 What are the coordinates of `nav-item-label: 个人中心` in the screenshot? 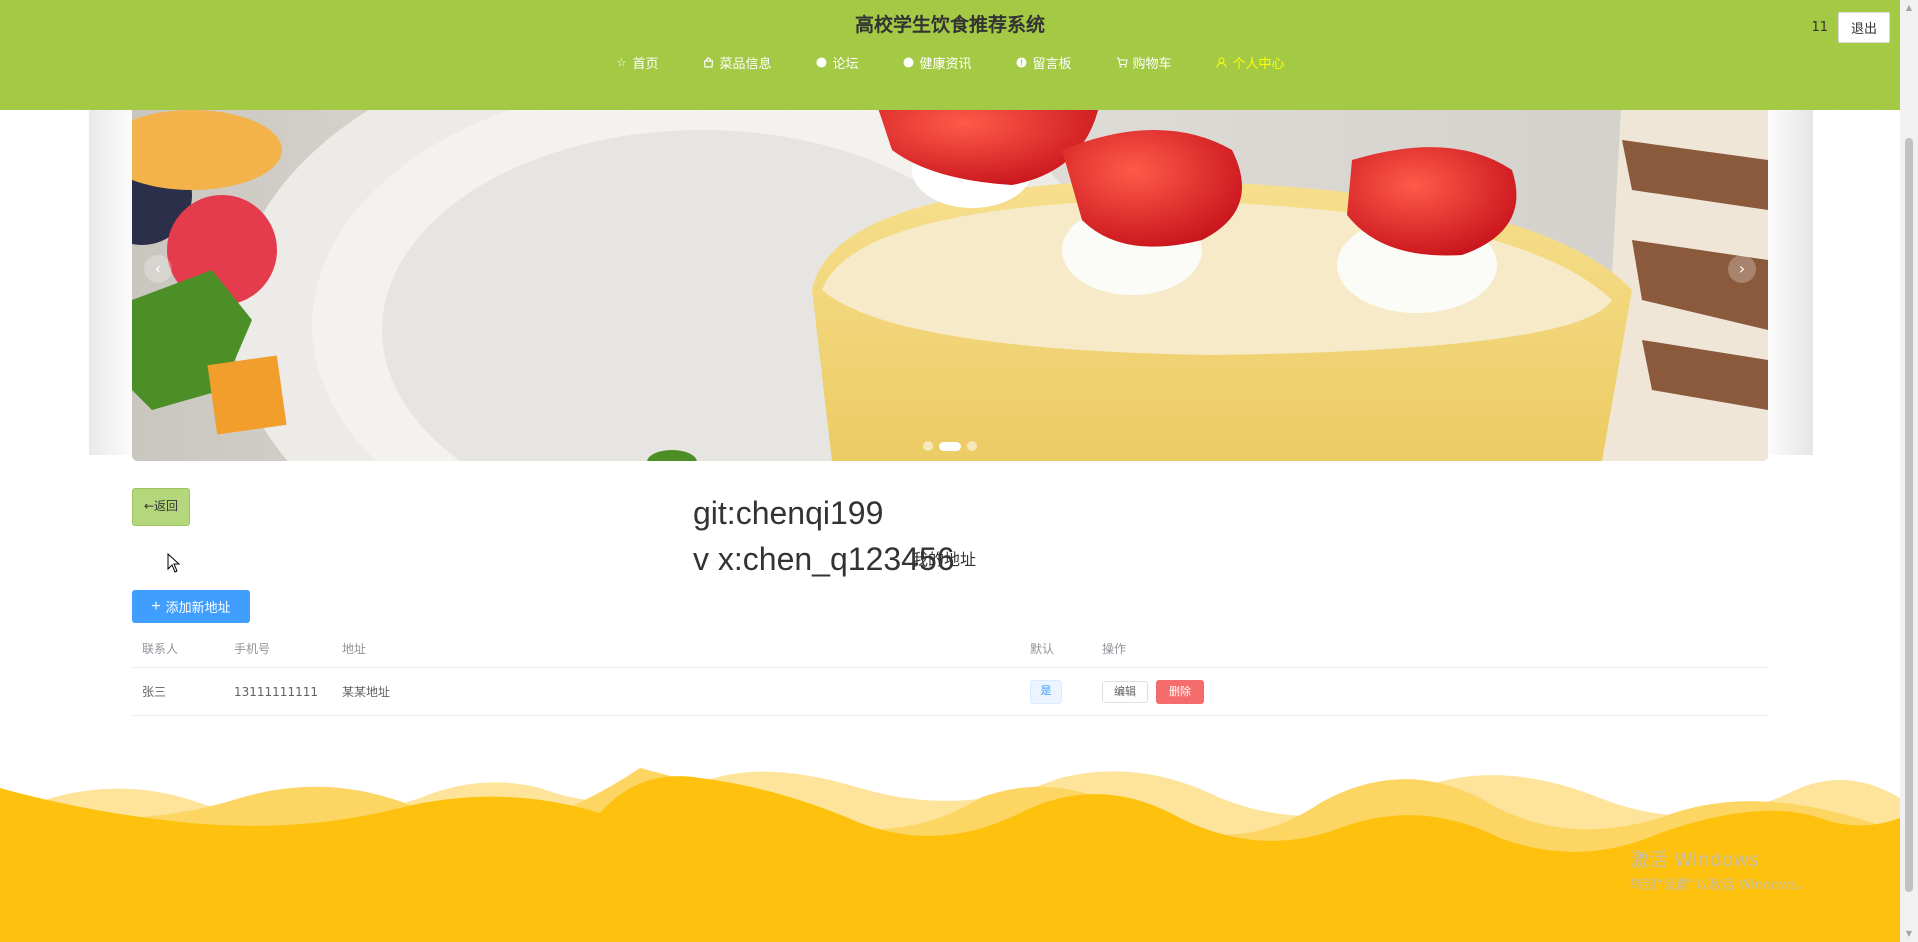 It's located at (1258, 64).